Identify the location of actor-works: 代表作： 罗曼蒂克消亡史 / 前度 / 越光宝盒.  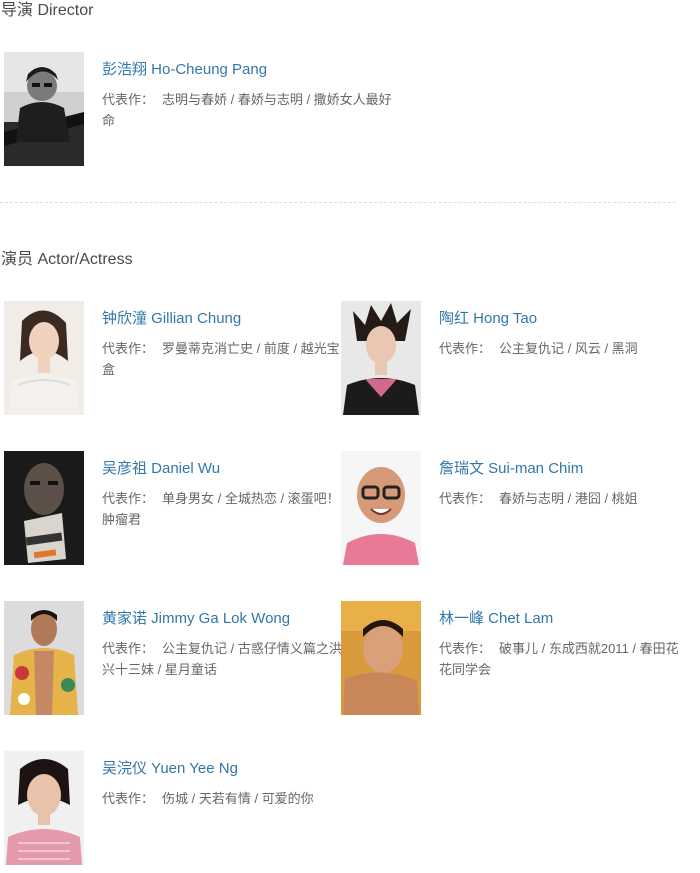
(222, 359).